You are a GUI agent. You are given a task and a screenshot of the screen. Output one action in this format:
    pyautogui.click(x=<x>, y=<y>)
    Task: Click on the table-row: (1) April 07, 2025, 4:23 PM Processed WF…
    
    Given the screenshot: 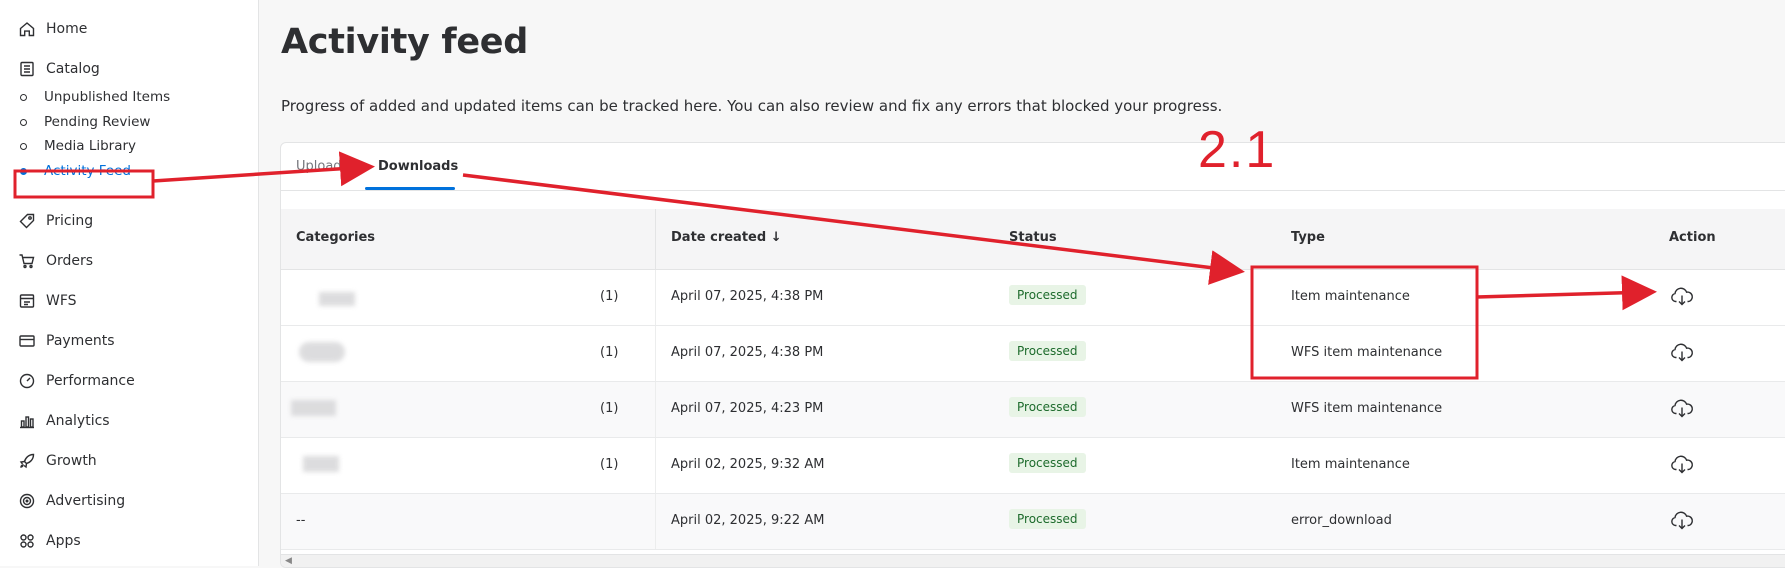 What is the action you would take?
    pyautogui.click(x=1033, y=410)
    